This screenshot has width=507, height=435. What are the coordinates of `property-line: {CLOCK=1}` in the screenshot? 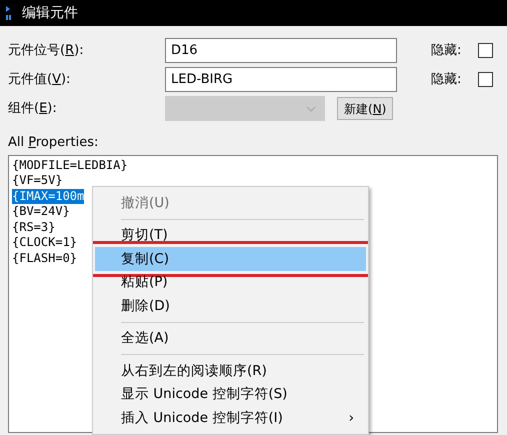 It's located at (45, 242).